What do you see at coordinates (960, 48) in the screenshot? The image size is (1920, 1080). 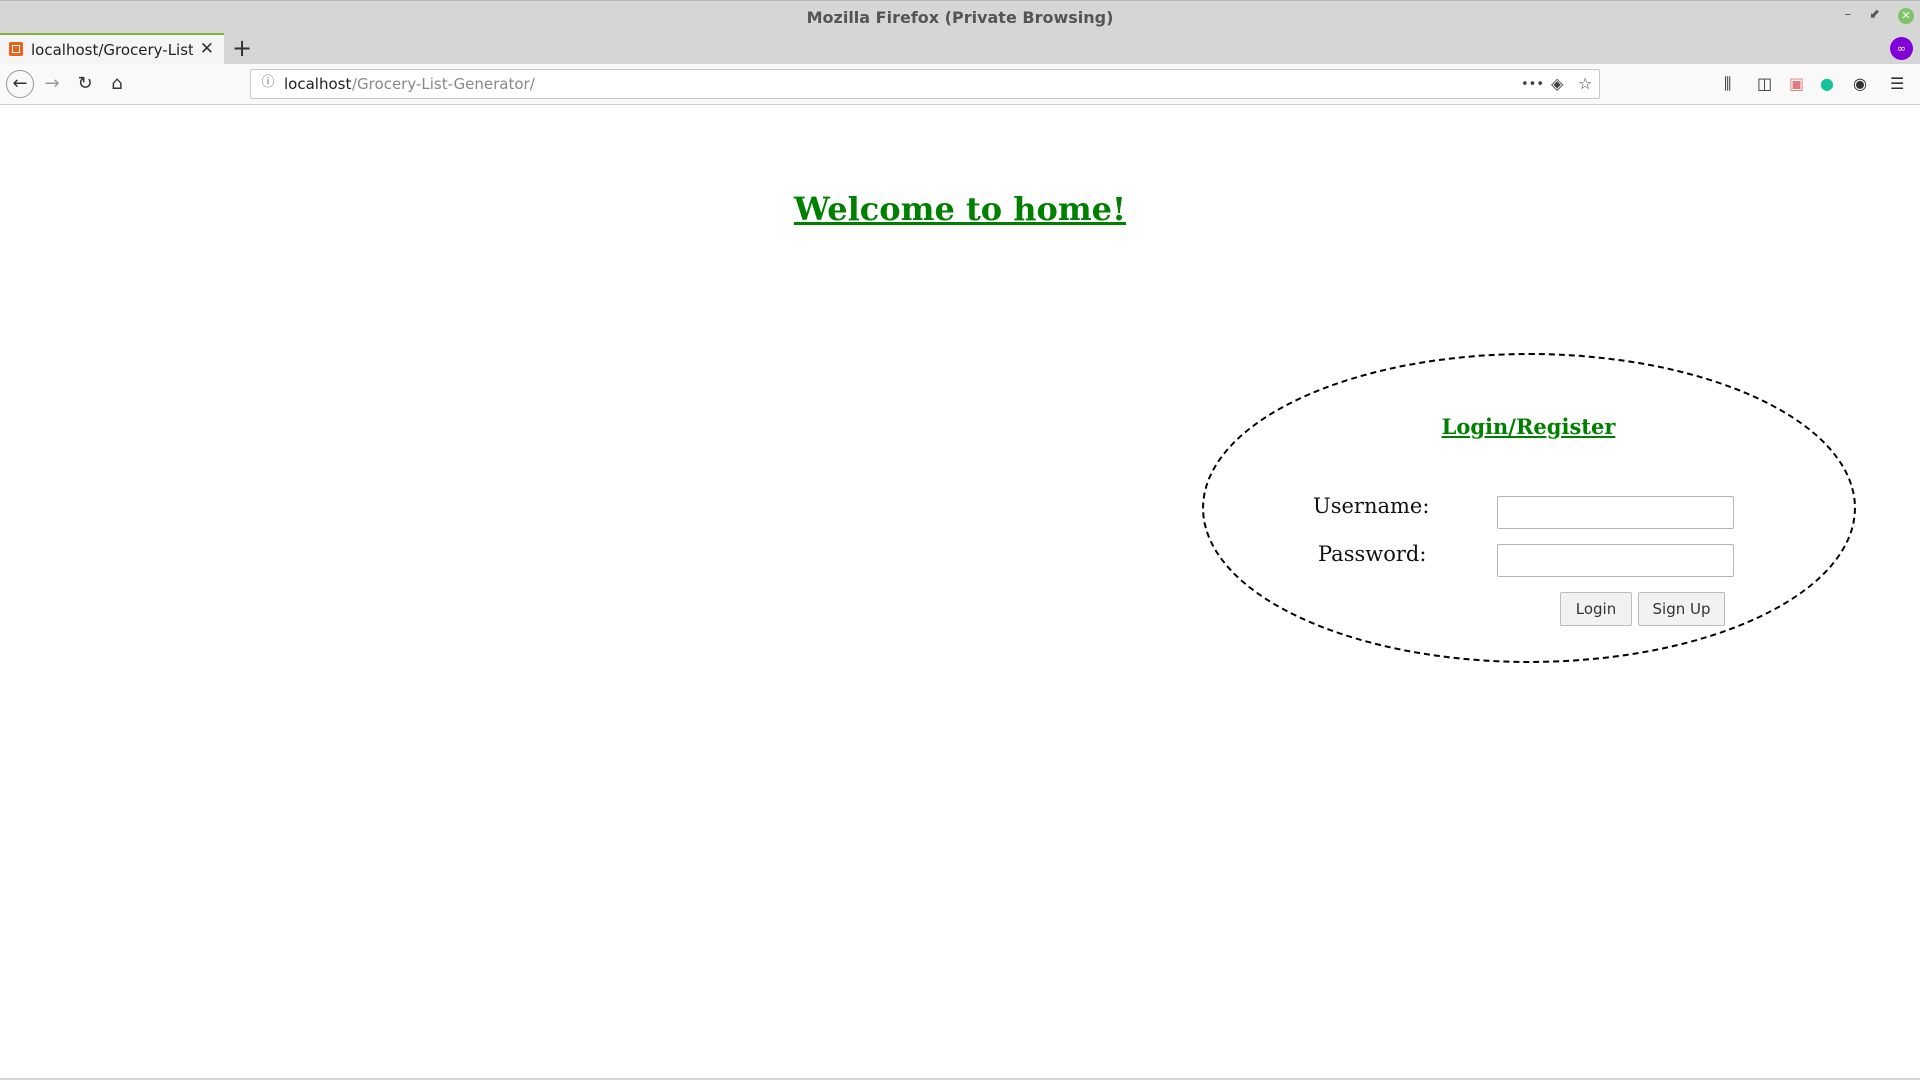 I see `tab-strip: localhost/Grocery-List-Generator/ ✕ + ∞` at bounding box center [960, 48].